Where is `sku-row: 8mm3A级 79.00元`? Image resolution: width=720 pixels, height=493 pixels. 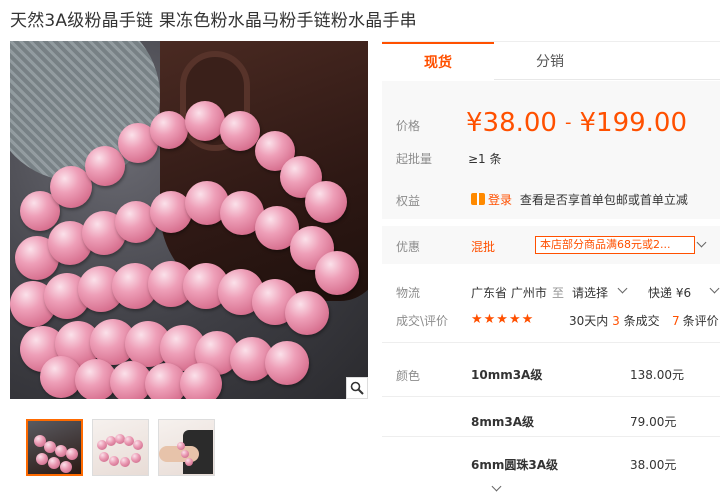 sku-row: 8mm3A级 79.00元 is located at coordinates (551, 421).